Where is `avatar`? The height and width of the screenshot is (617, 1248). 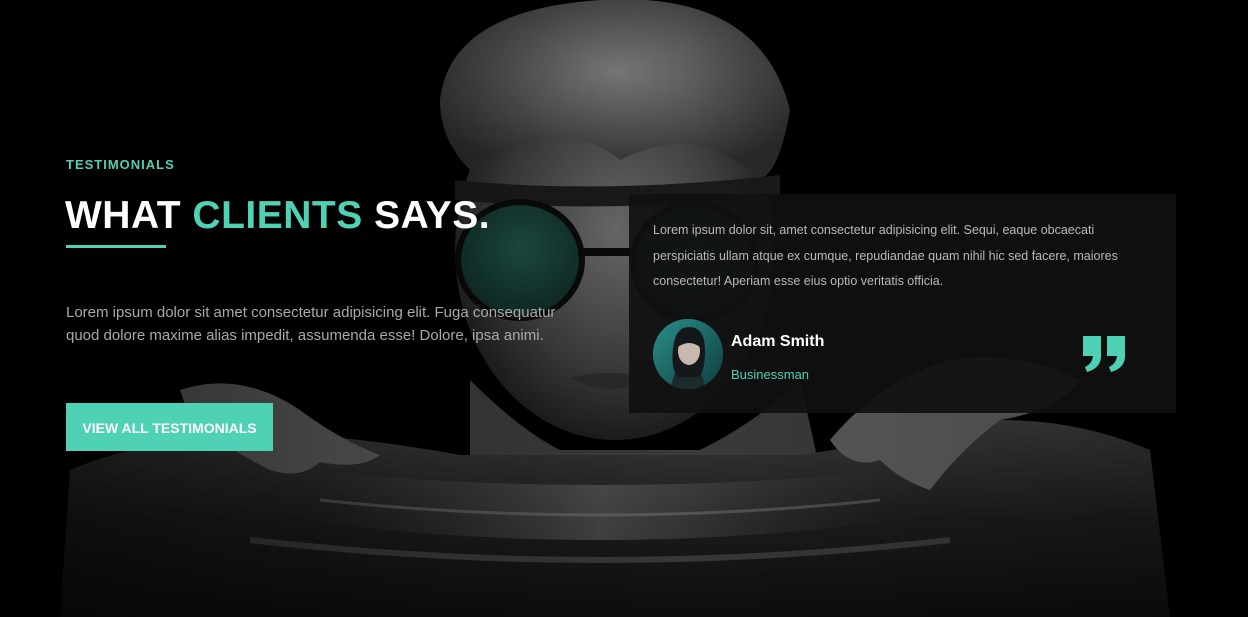 avatar is located at coordinates (688, 354).